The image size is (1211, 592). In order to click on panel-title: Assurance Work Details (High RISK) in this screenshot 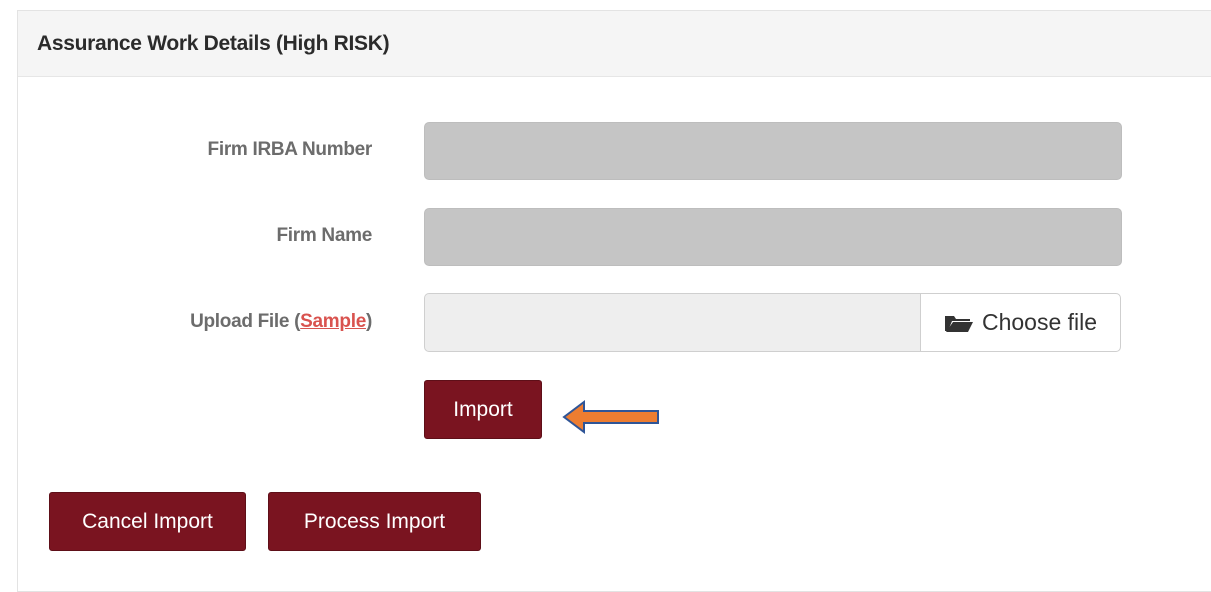, I will do `click(213, 43)`.